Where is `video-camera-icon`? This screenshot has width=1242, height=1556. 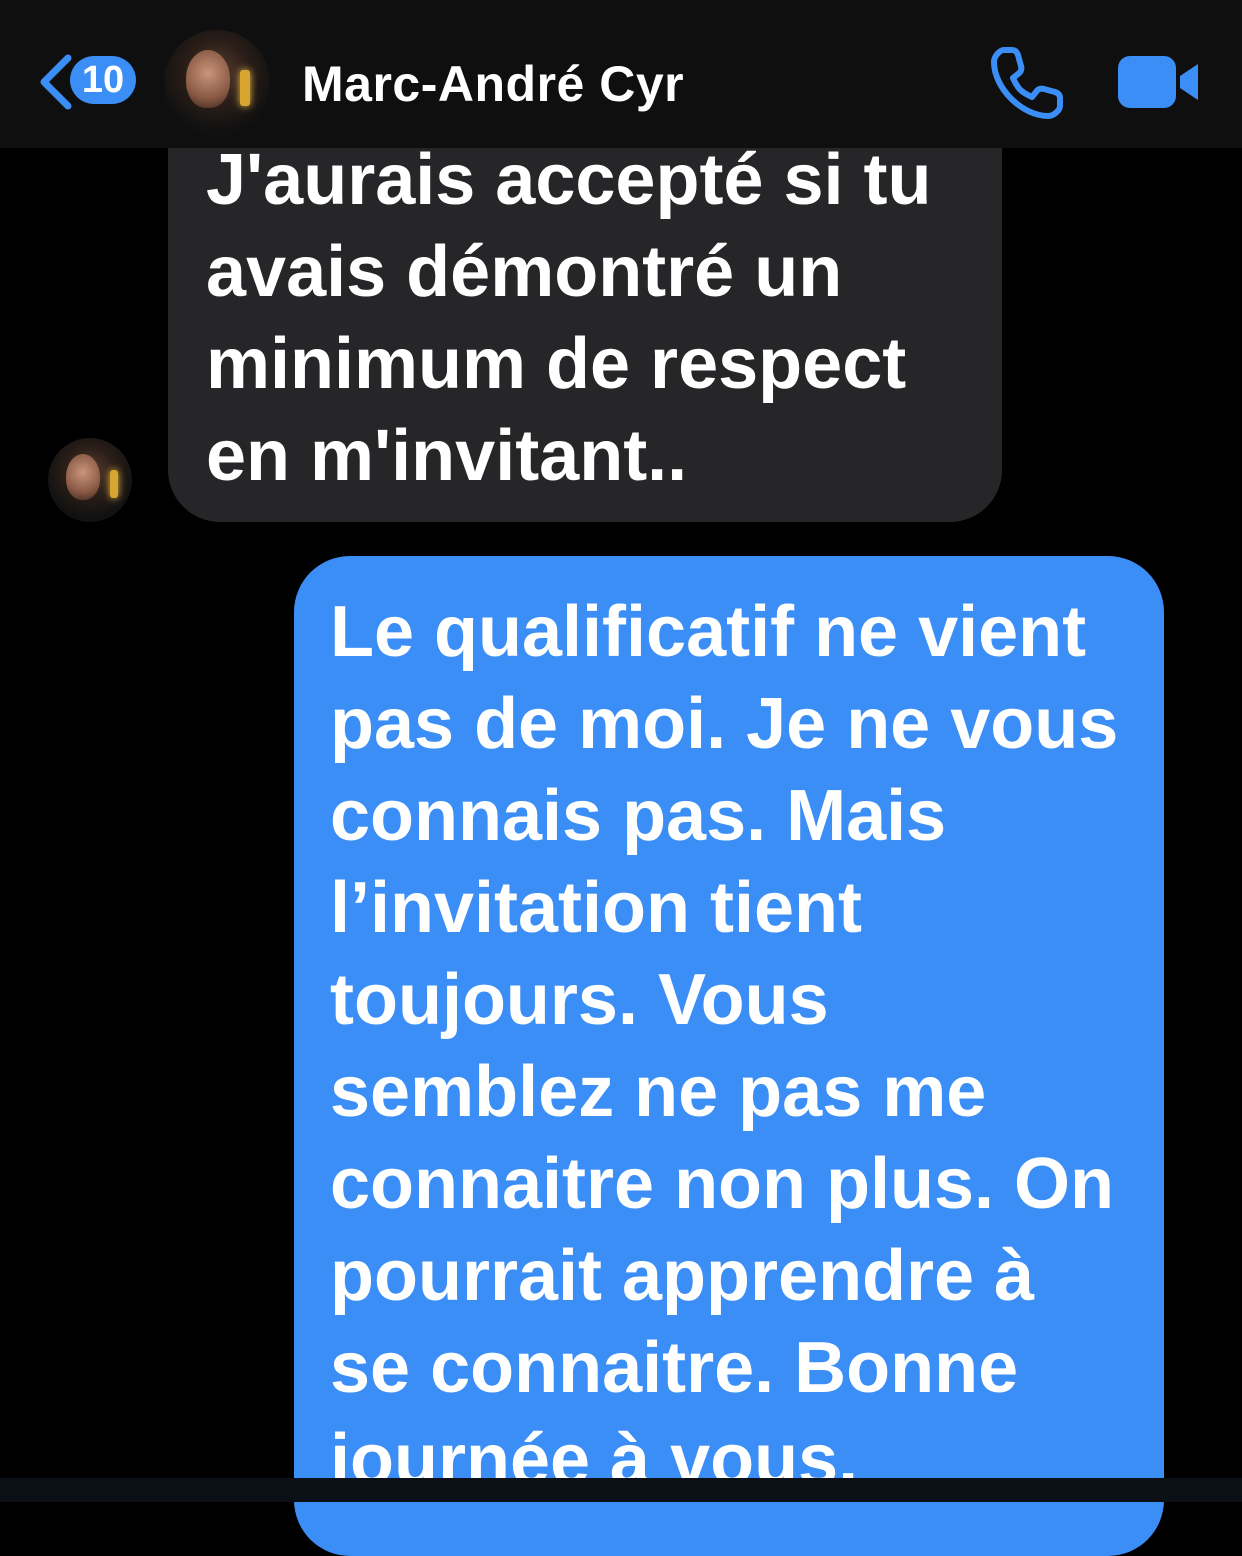 video-camera-icon is located at coordinates (1158, 82).